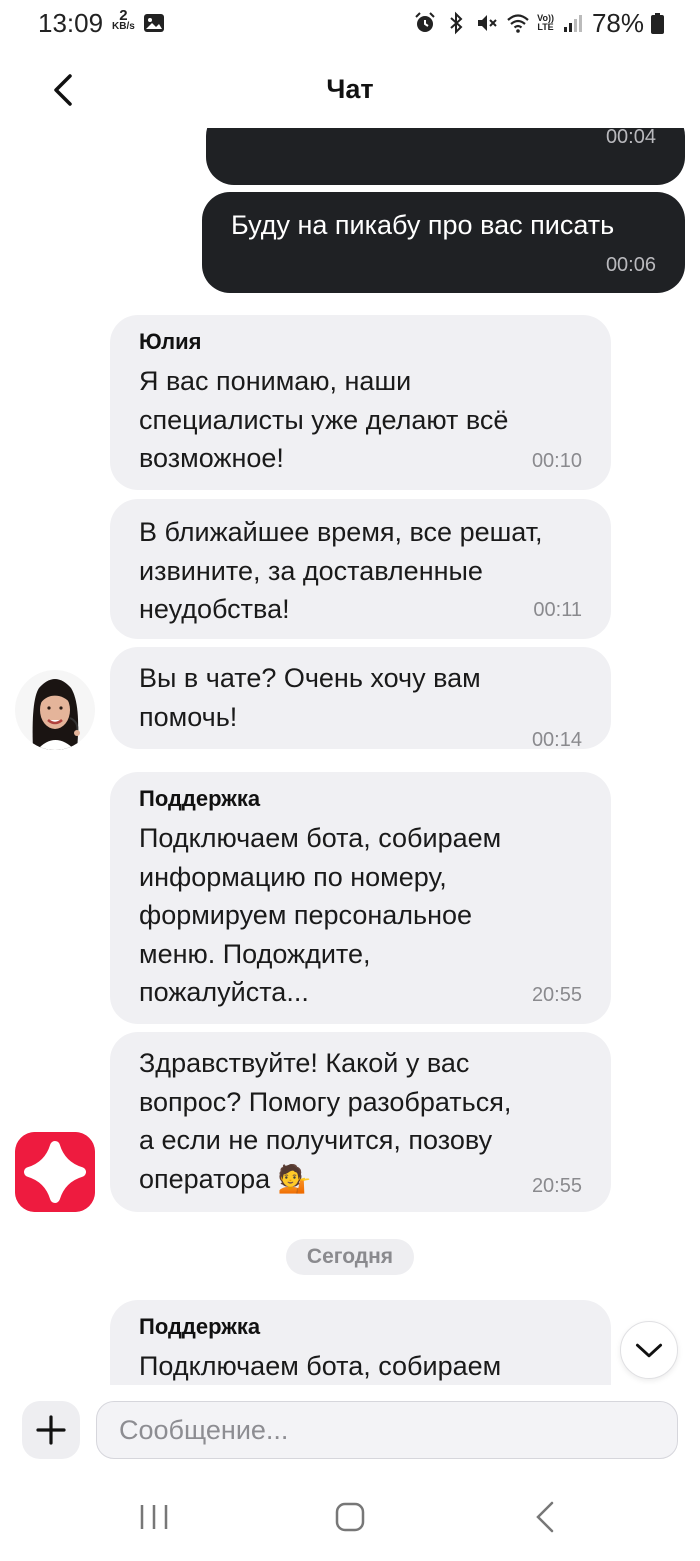 Image resolution: width=700 pixels, height=1561 pixels. What do you see at coordinates (456, 23) in the screenshot?
I see `bluetooth-icon` at bounding box center [456, 23].